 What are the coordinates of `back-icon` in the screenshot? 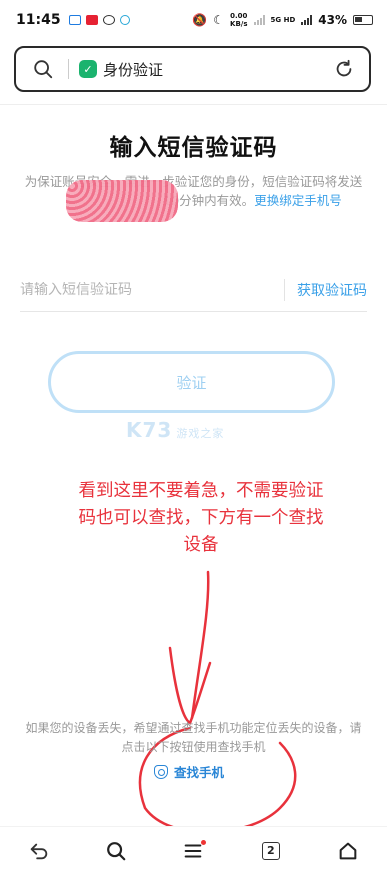 It's located at (38, 851).